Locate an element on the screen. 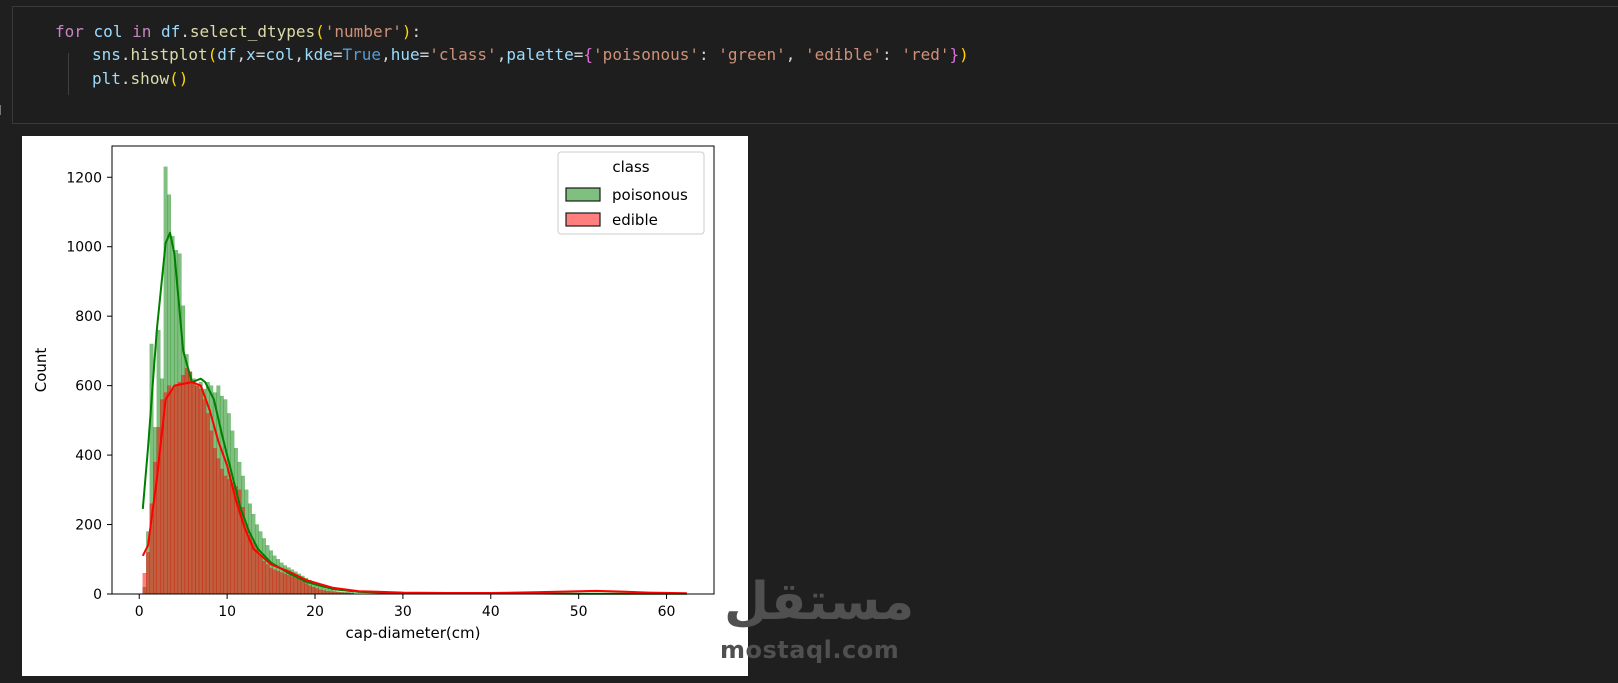  legend-swatch-poisonous is located at coordinates (583, 194).